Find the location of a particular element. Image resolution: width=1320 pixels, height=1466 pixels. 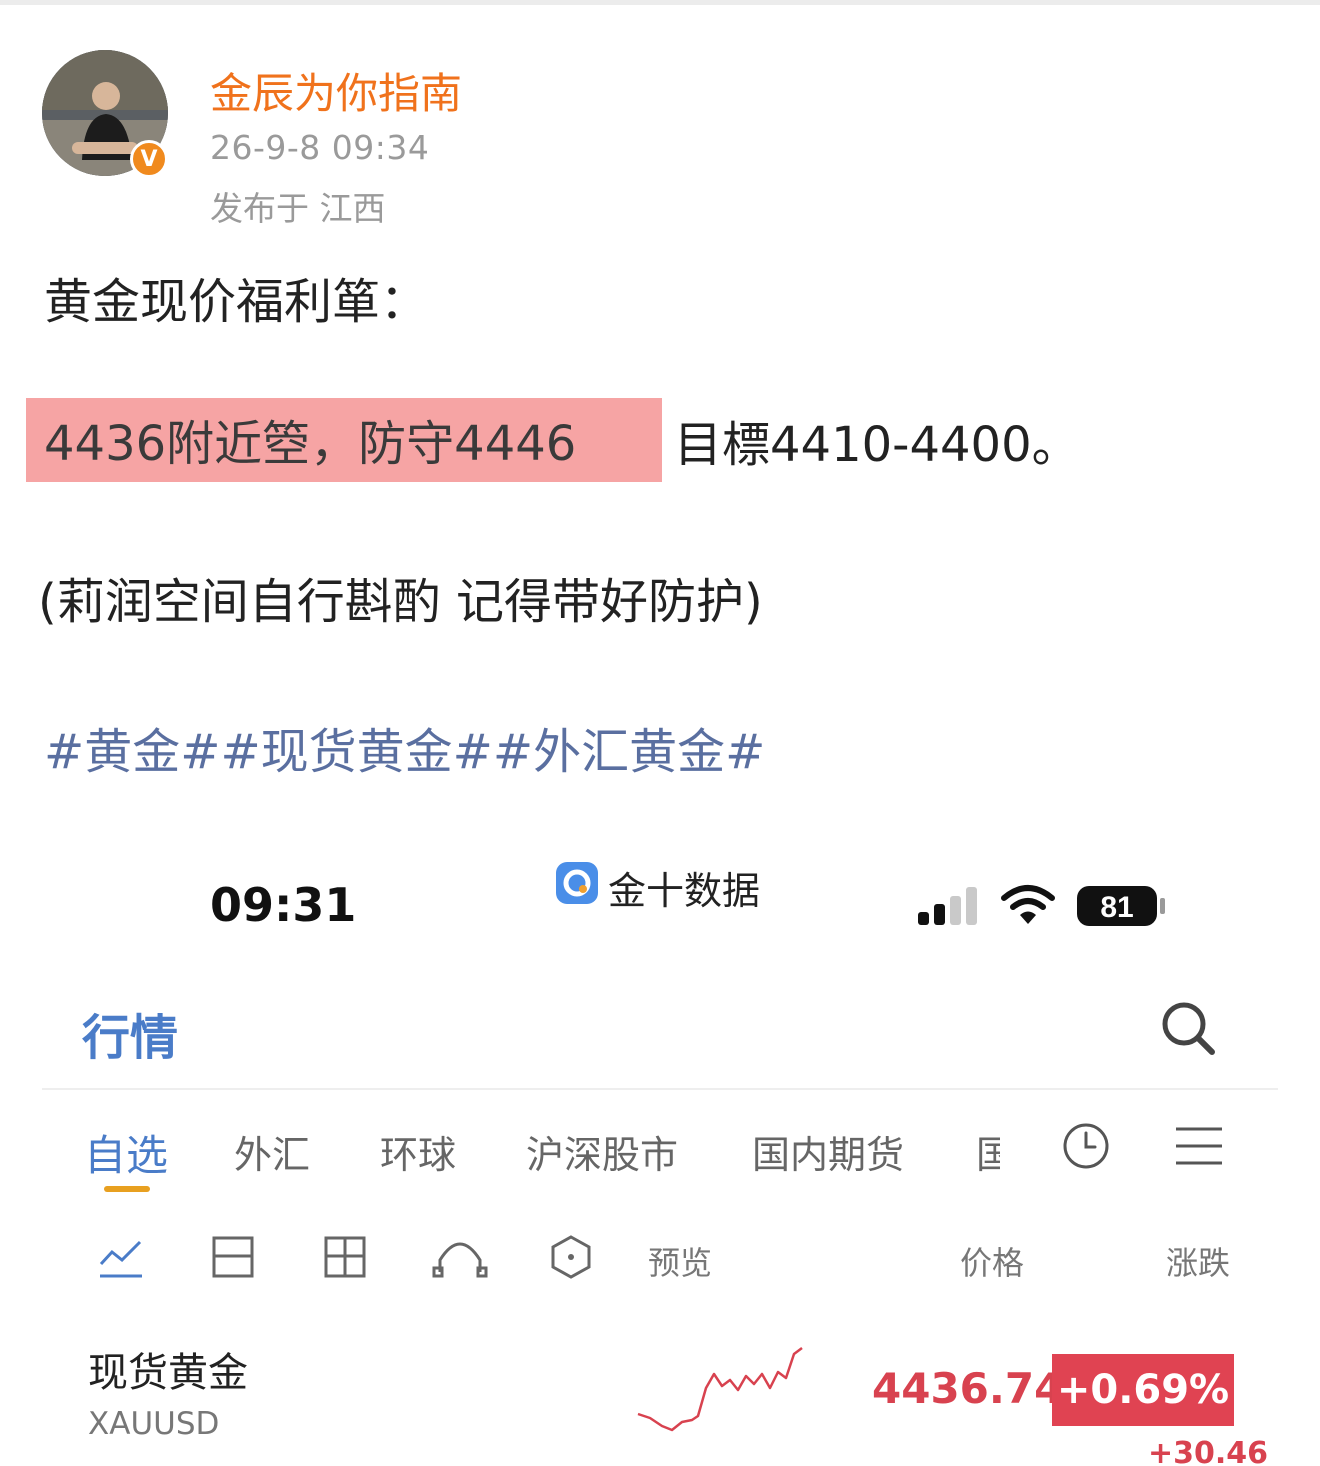

tab-partial: 国 is located at coordinates (988, 1151).